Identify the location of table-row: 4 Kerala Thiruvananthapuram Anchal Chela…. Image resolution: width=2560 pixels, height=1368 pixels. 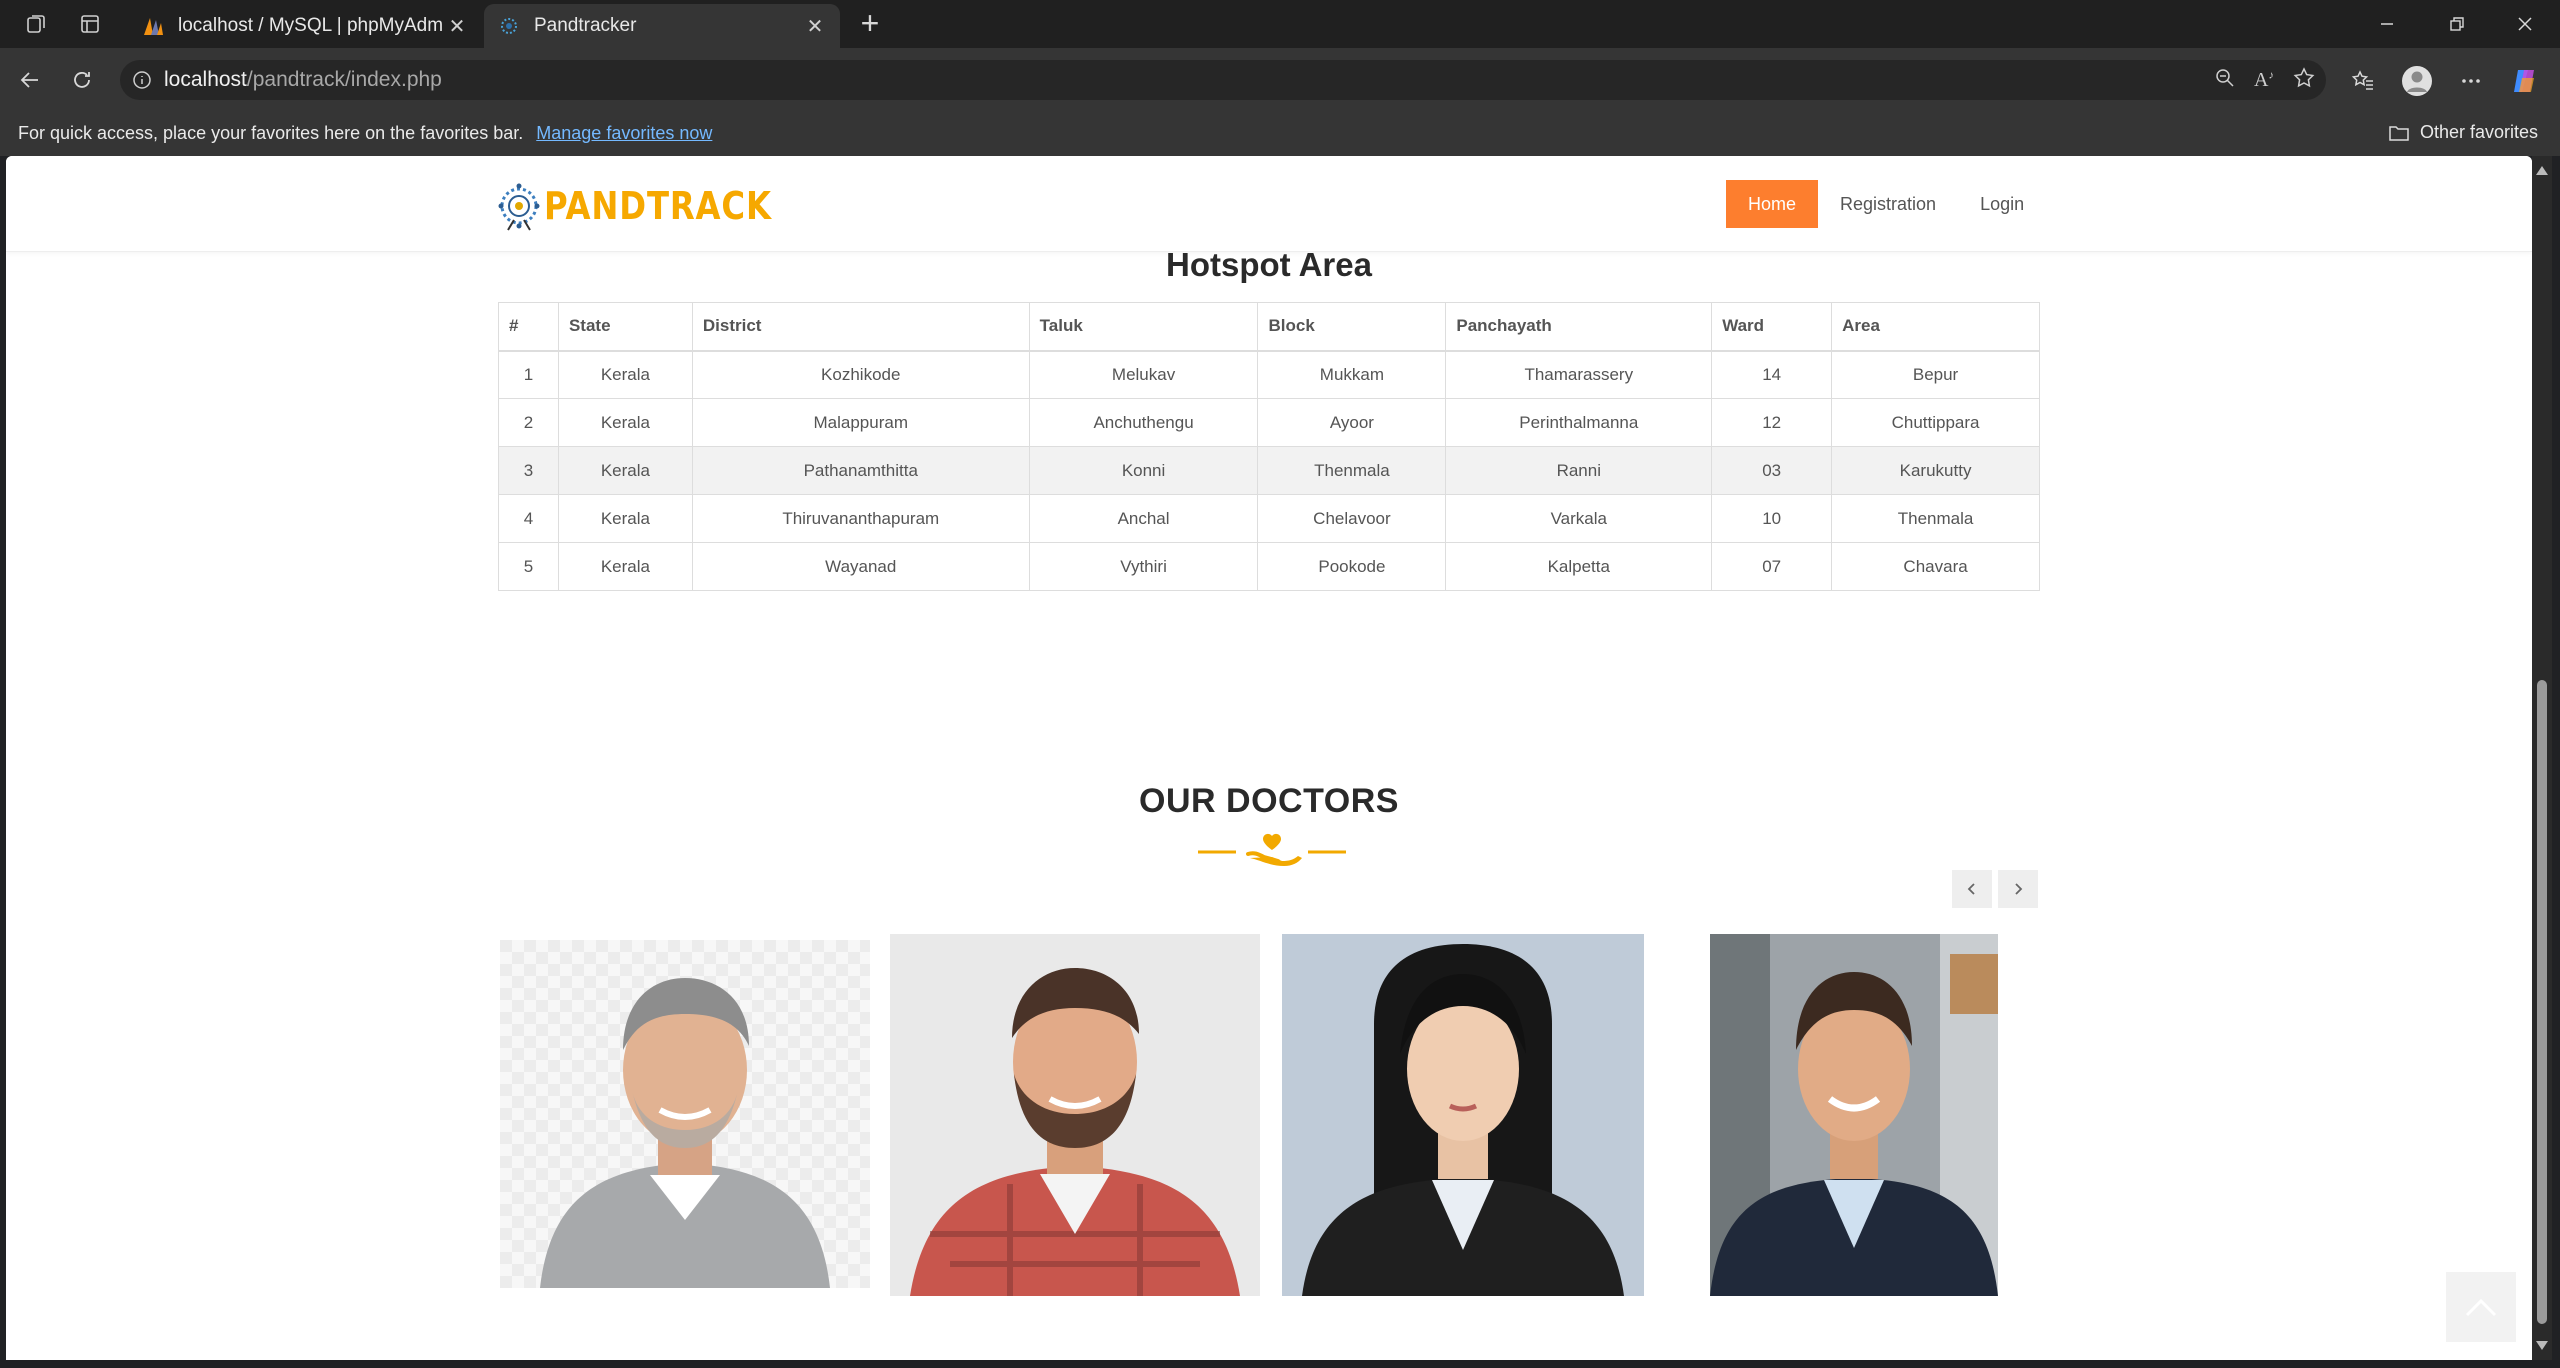
(1269, 518).